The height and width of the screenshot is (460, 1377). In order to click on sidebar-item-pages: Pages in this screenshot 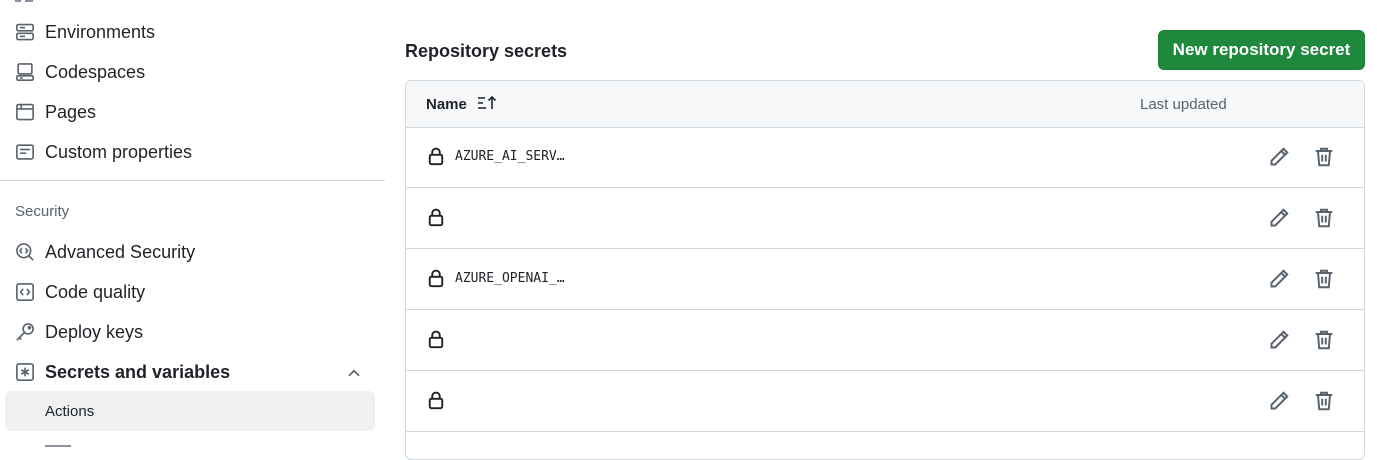, I will do `click(192, 112)`.